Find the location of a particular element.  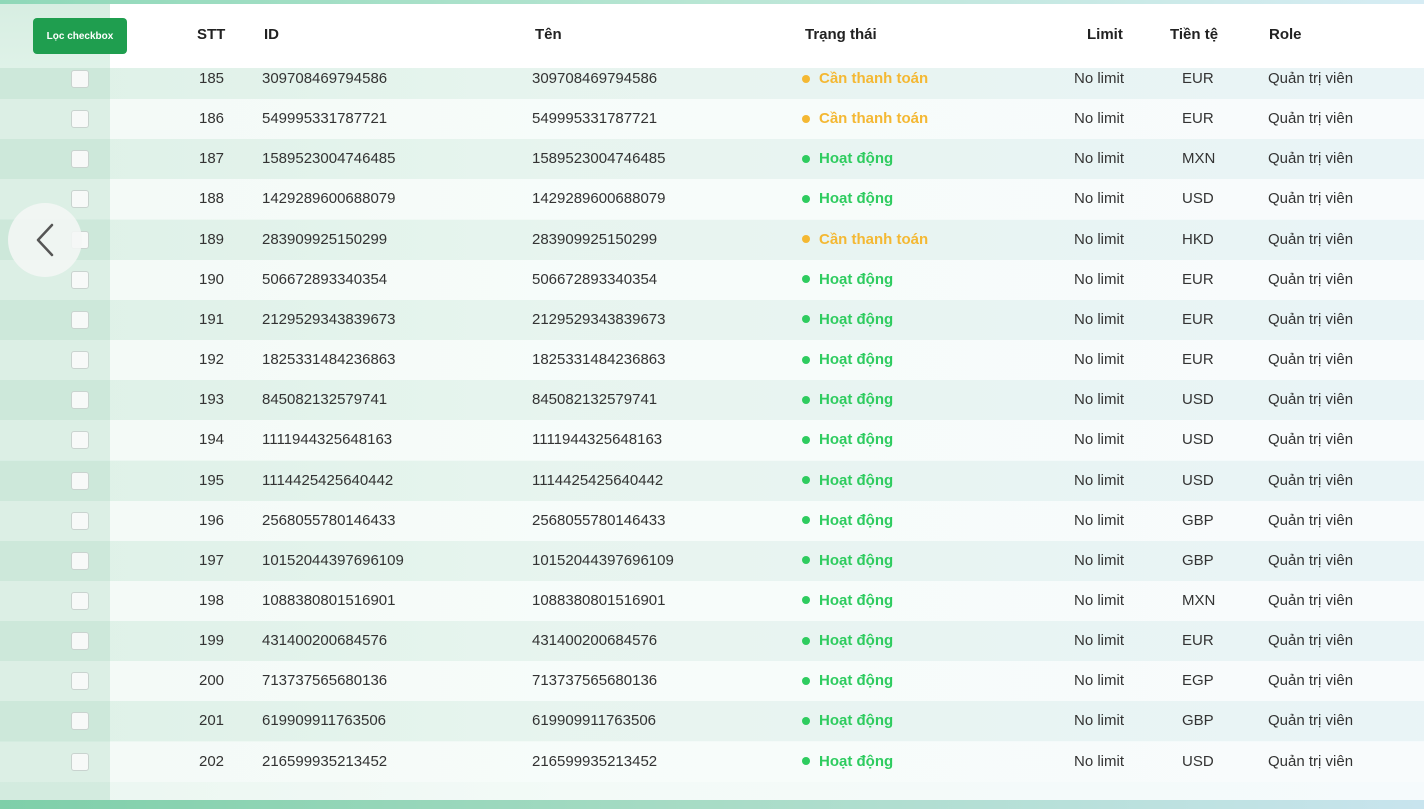

cell-currency: MXN is located at coordinates (1199, 600).